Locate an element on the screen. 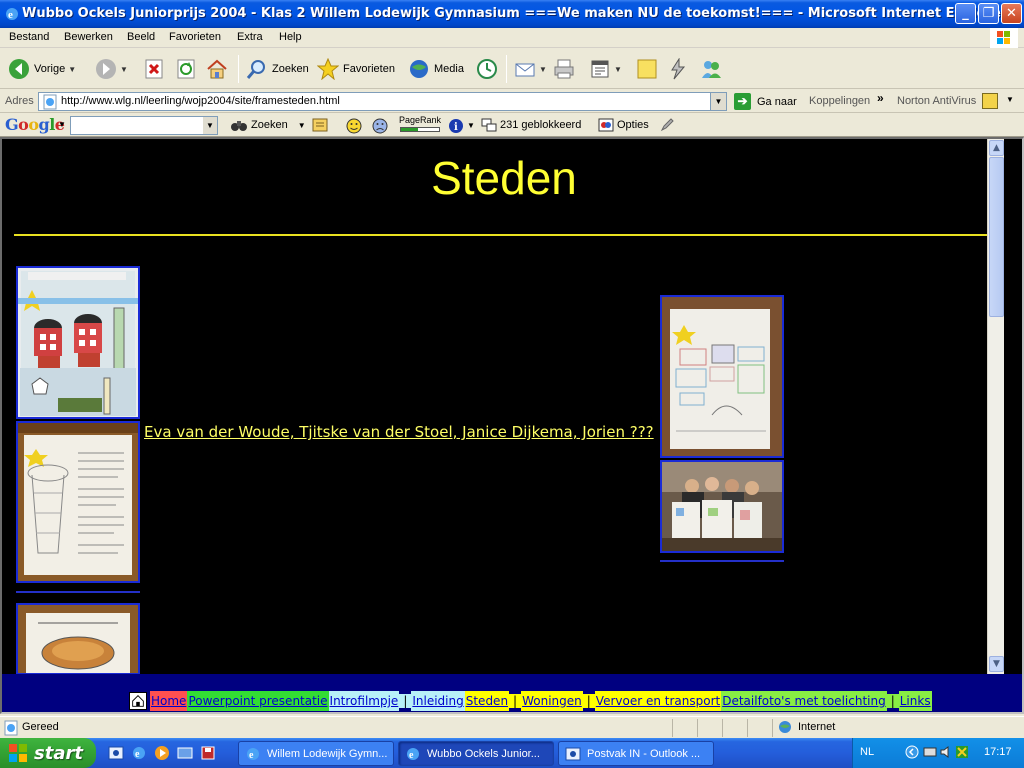 The width and height of the screenshot is (1024, 768). vertical-scrollbar: ▲ ▼ is located at coordinates (995, 406).